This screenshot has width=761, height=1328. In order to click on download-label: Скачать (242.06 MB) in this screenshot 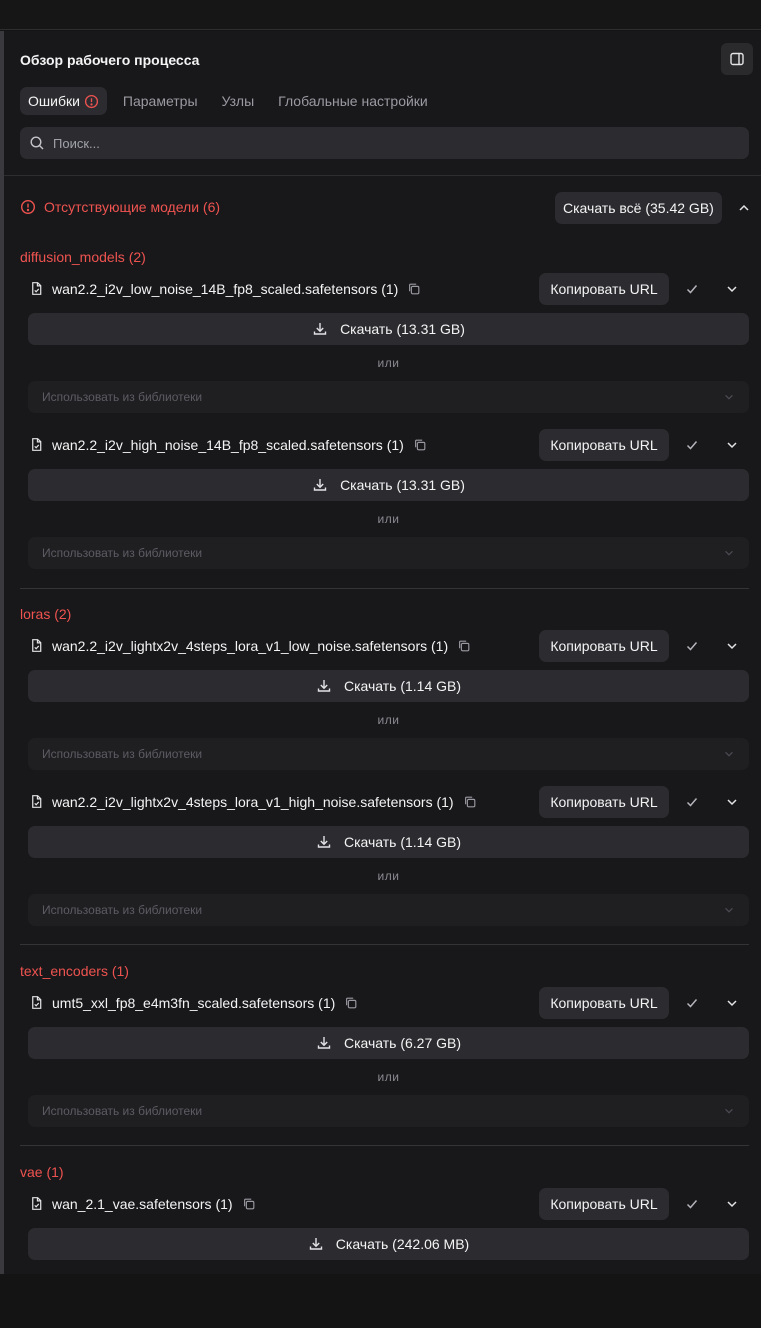, I will do `click(402, 1244)`.